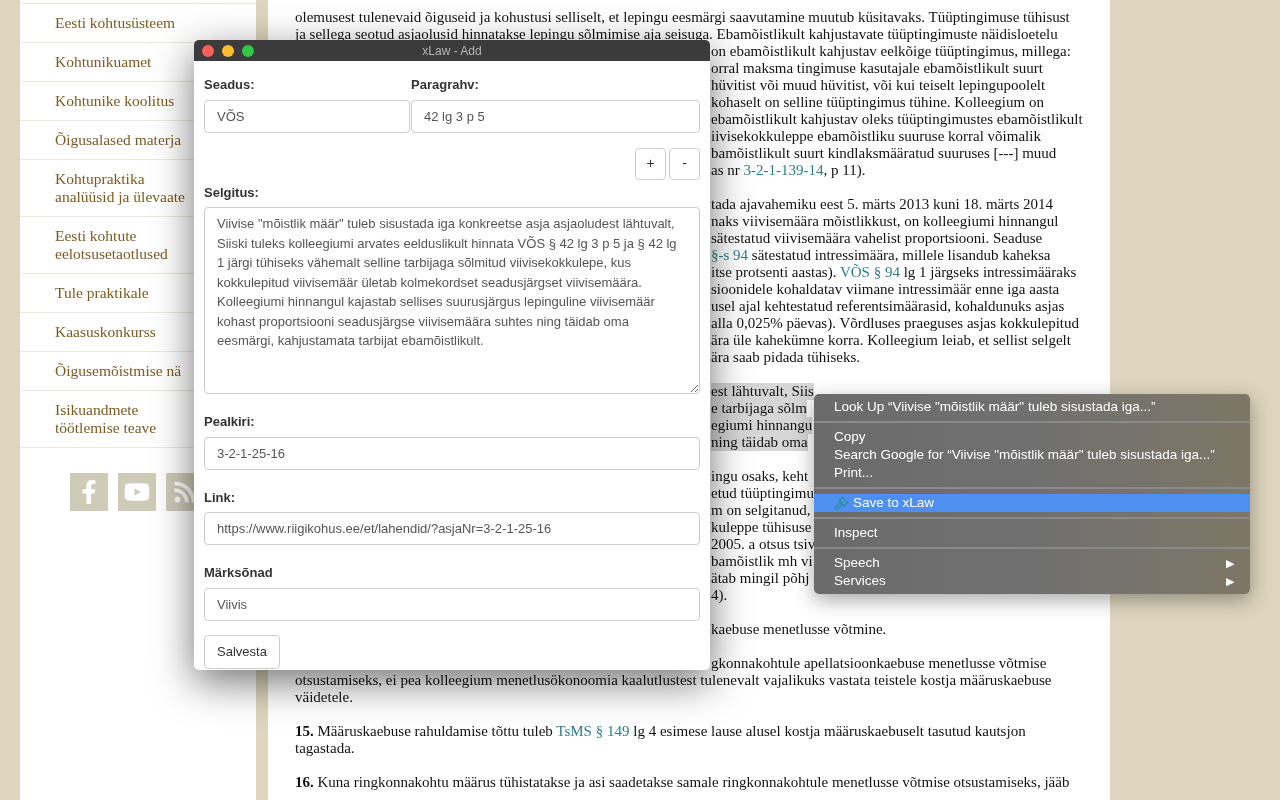 The image size is (1280, 800). Describe the element at coordinates (660, 731) in the screenshot. I see `article-line: 15. Määruskaebuse rahuldamise tõttu tuleb TsMS § 149 lg 4 esimese lause alusel kostja määruskaebuselt tasutud kautsjon` at that location.